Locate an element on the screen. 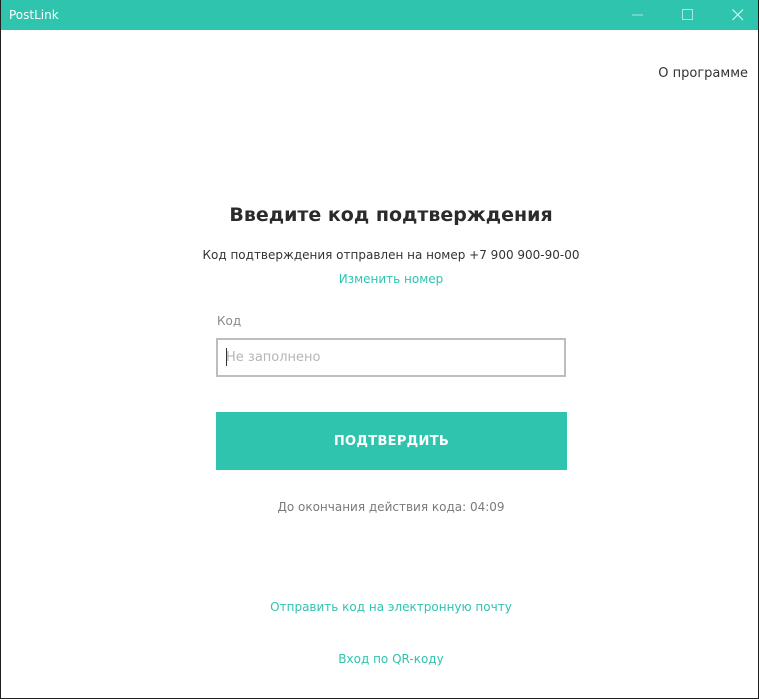 Image resolution: width=759 pixels, height=700 pixels. maximize-icon is located at coordinates (687, 14).